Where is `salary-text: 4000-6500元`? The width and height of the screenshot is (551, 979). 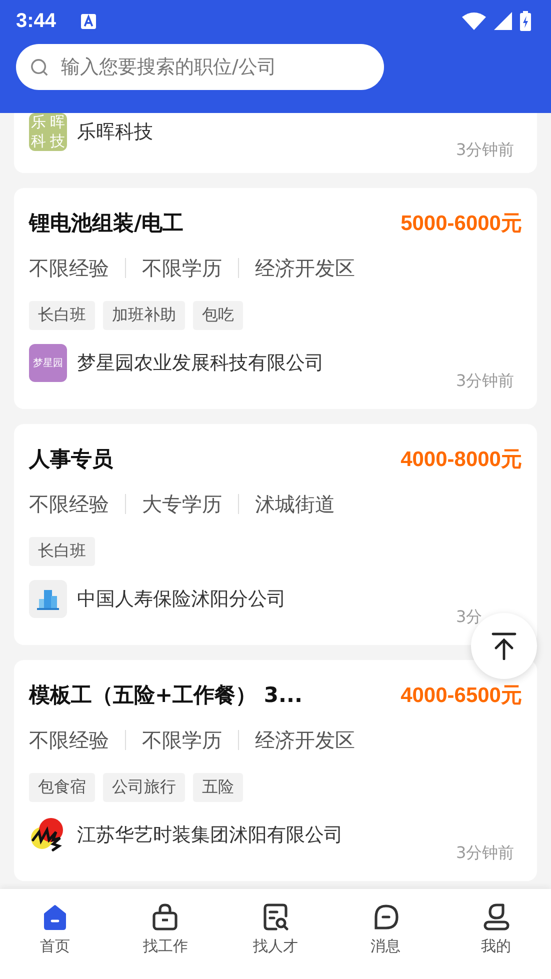
salary-text: 4000-6500元 is located at coordinates (461, 696).